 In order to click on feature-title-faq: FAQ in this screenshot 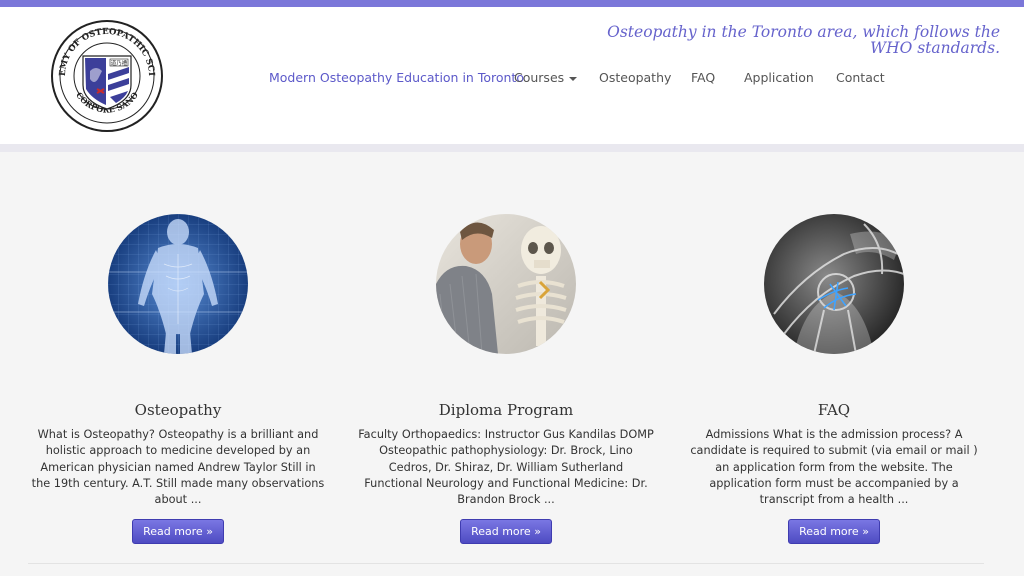, I will do `click(834, 410)`.